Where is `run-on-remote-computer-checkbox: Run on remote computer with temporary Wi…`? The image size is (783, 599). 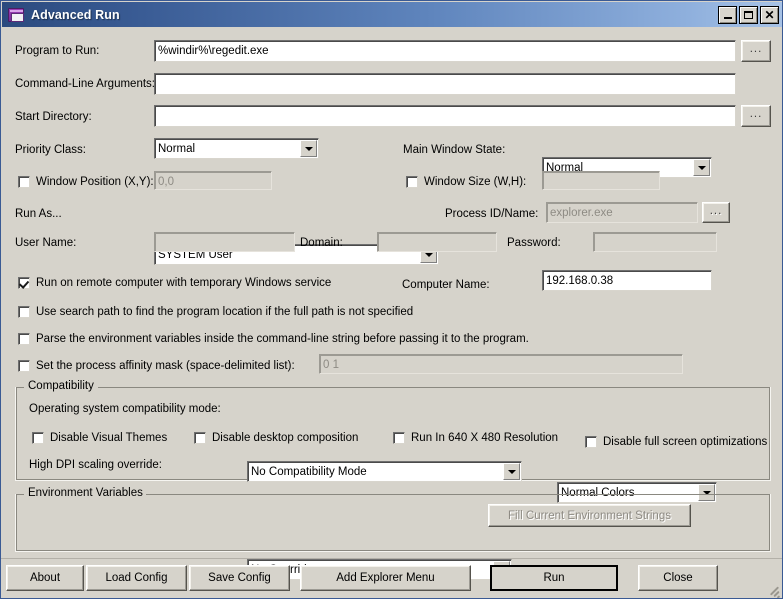
run-on-remote-computer-checkbox: Run on remote computer with temporary Wi… is located at coordinates (174, 283).